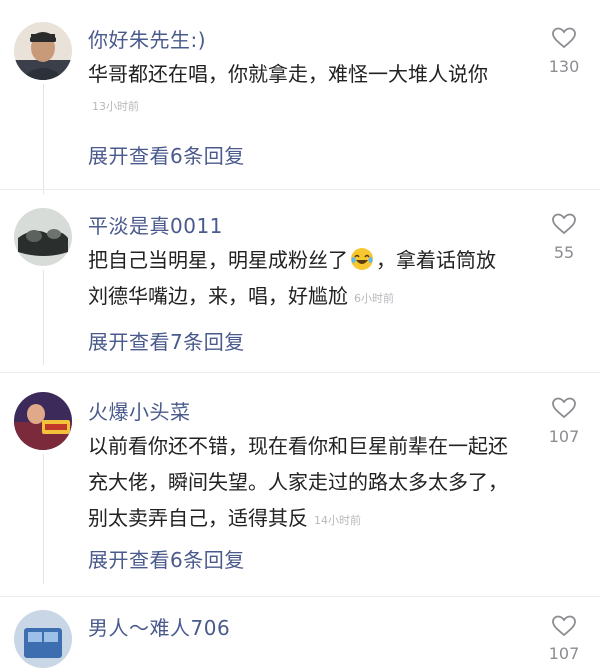  I want to click on comment-text-line: 别太卖弄自己，适得其反, so click(198, 518).